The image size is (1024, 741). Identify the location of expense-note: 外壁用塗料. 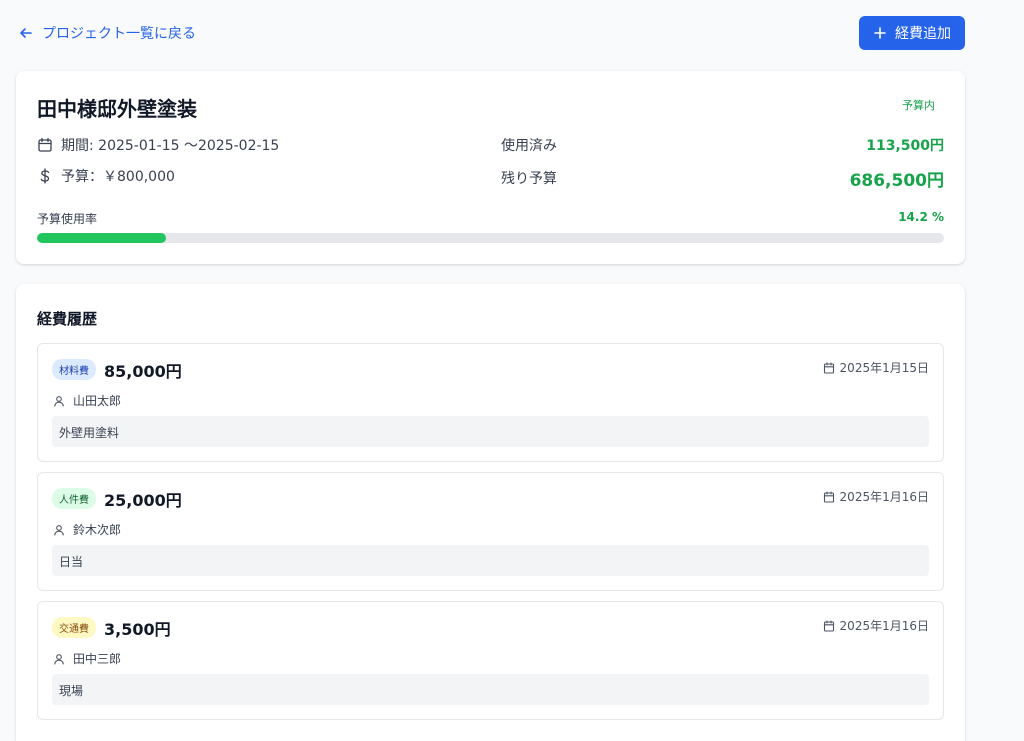
(490, 431).